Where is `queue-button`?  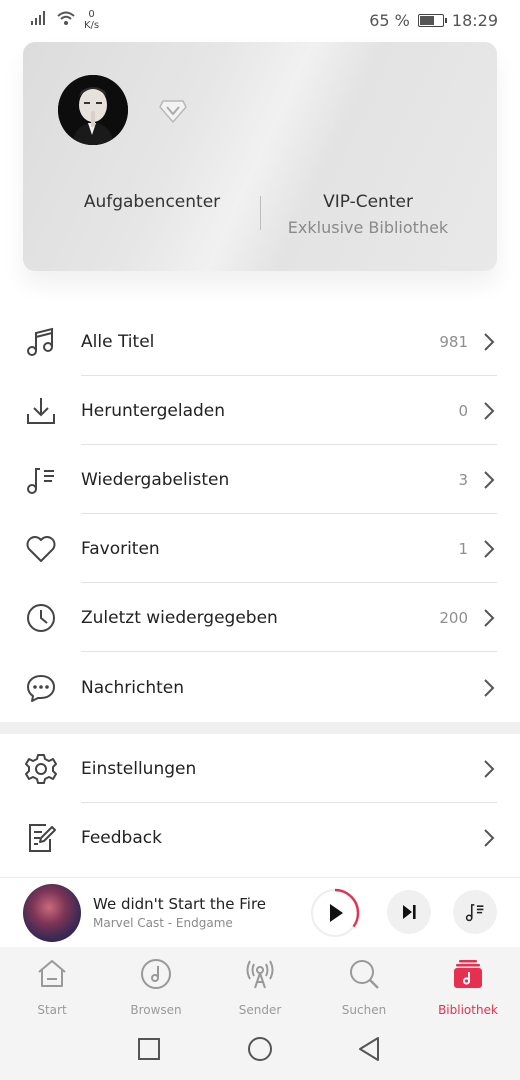 queue-button is located at coordinates (475, 912).